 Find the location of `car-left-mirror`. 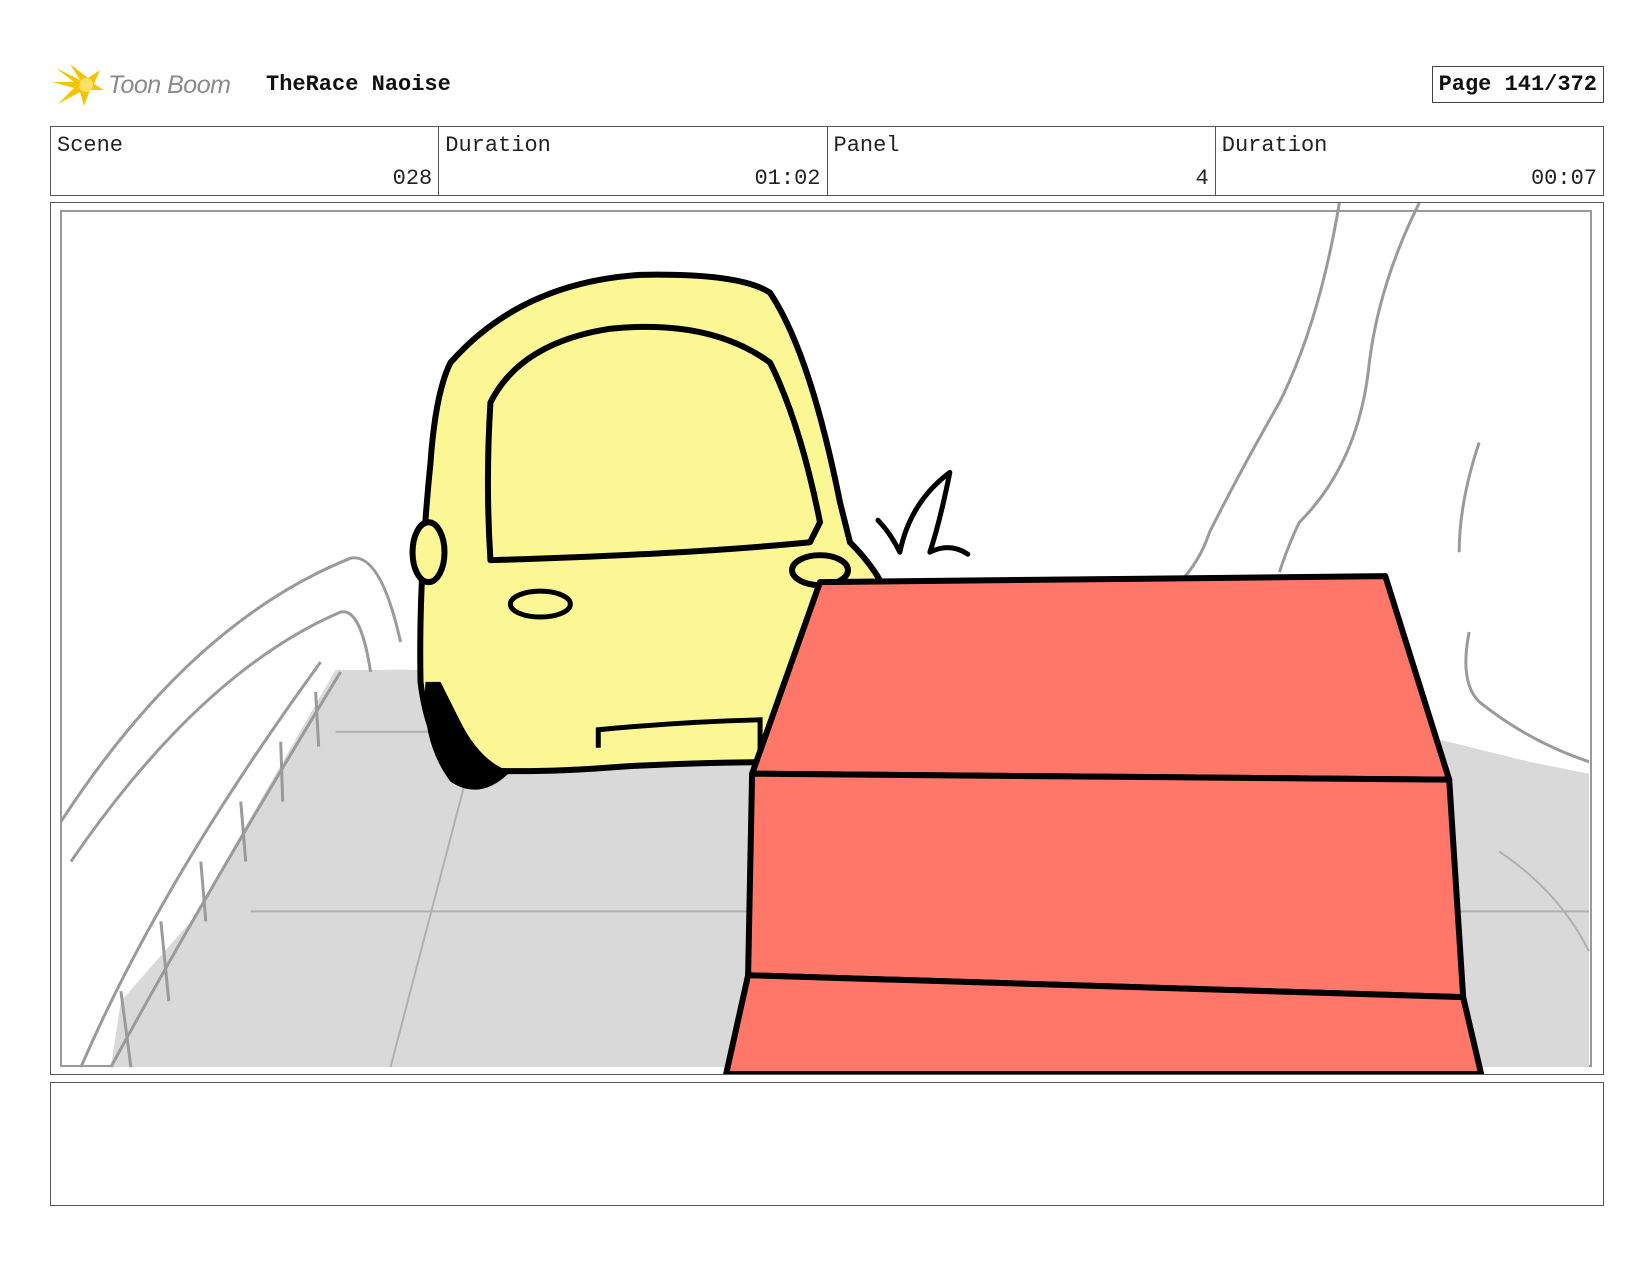

car-left-mirror is located at coordinates (428, 552).